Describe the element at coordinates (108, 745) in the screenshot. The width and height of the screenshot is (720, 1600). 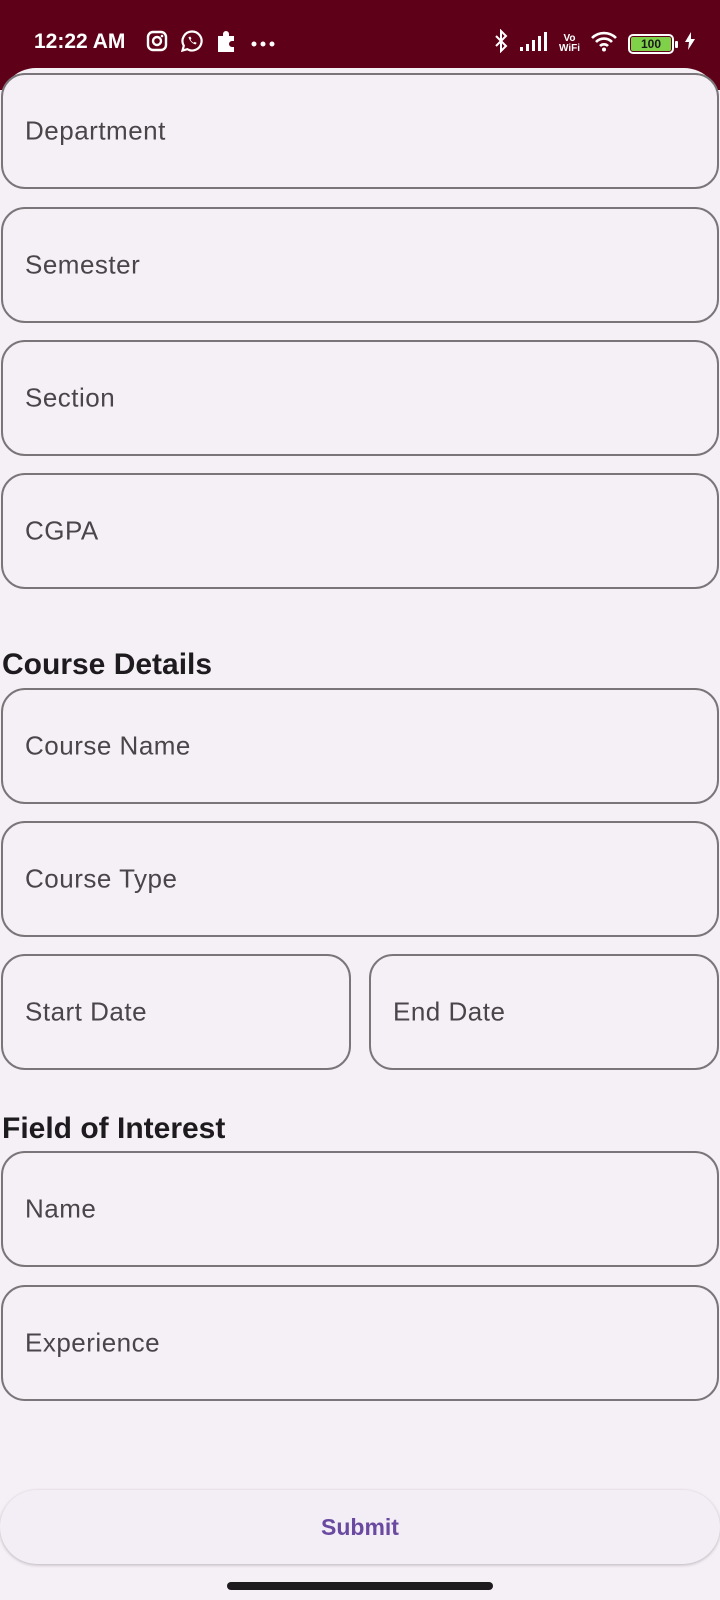
I see `course-name-label: Course Name` at that location.